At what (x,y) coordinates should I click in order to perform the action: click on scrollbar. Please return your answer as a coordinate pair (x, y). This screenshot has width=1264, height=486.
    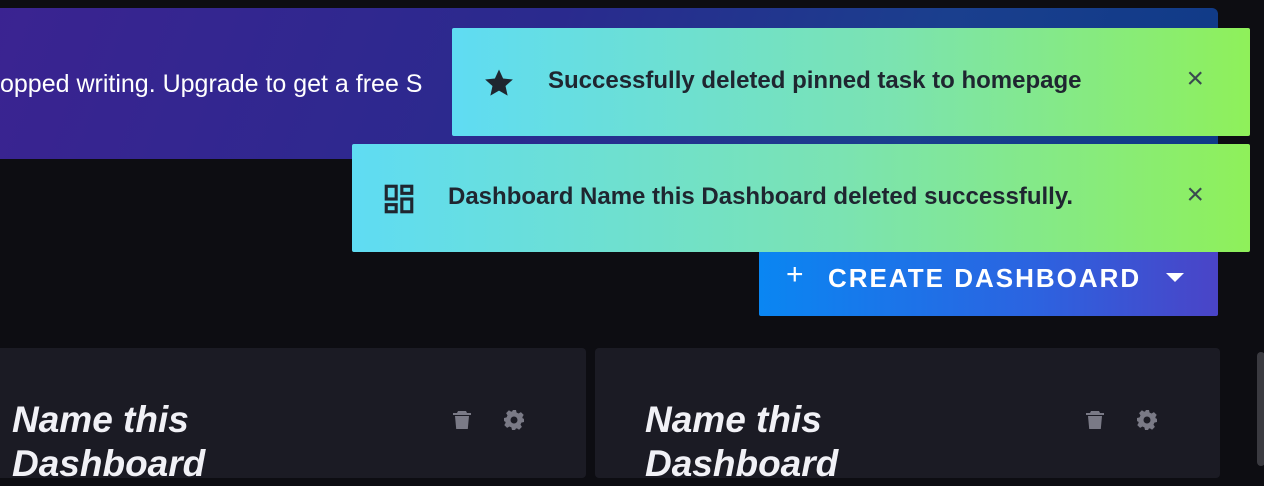
    Looking at the image, I should click on (1260, 409).